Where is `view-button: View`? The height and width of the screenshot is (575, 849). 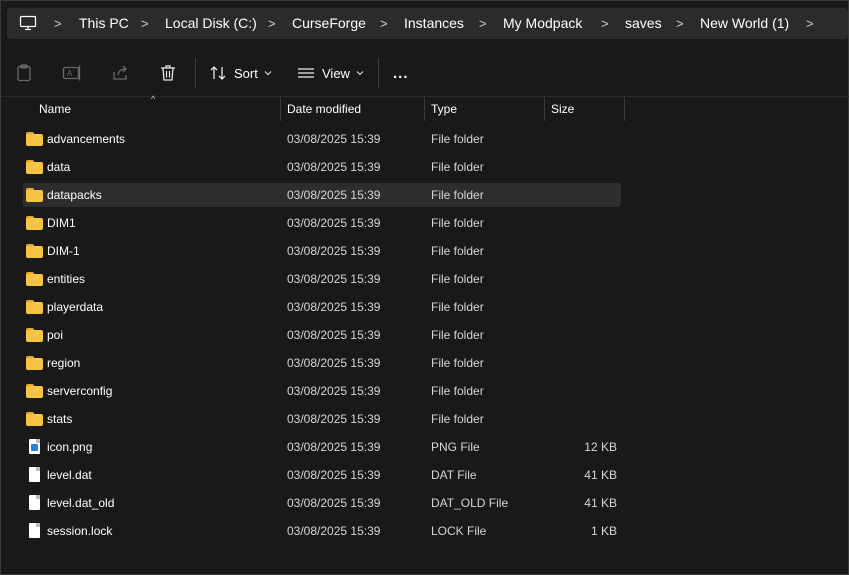 view-button: View is located at coordinates (331, 73).